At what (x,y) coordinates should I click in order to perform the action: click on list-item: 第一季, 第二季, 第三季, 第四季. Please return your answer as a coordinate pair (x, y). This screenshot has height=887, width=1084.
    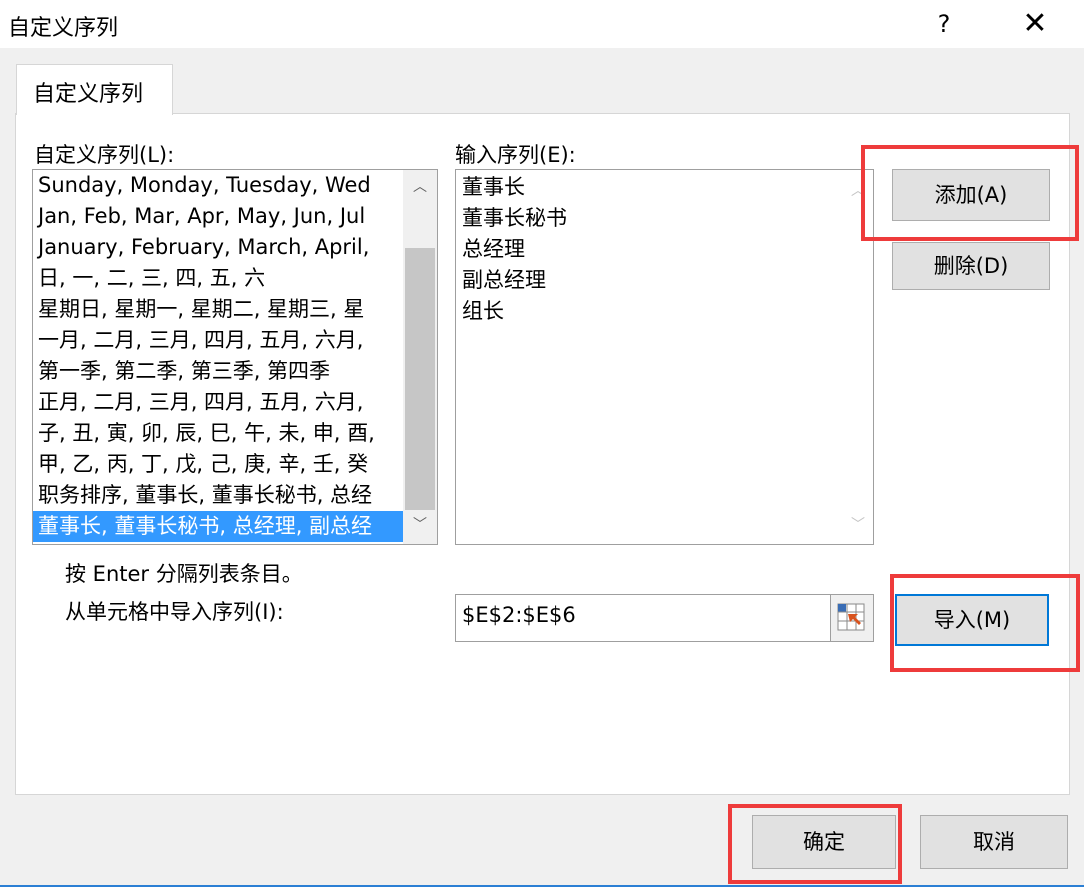
    Looking at the image, I should click on (218, 371).